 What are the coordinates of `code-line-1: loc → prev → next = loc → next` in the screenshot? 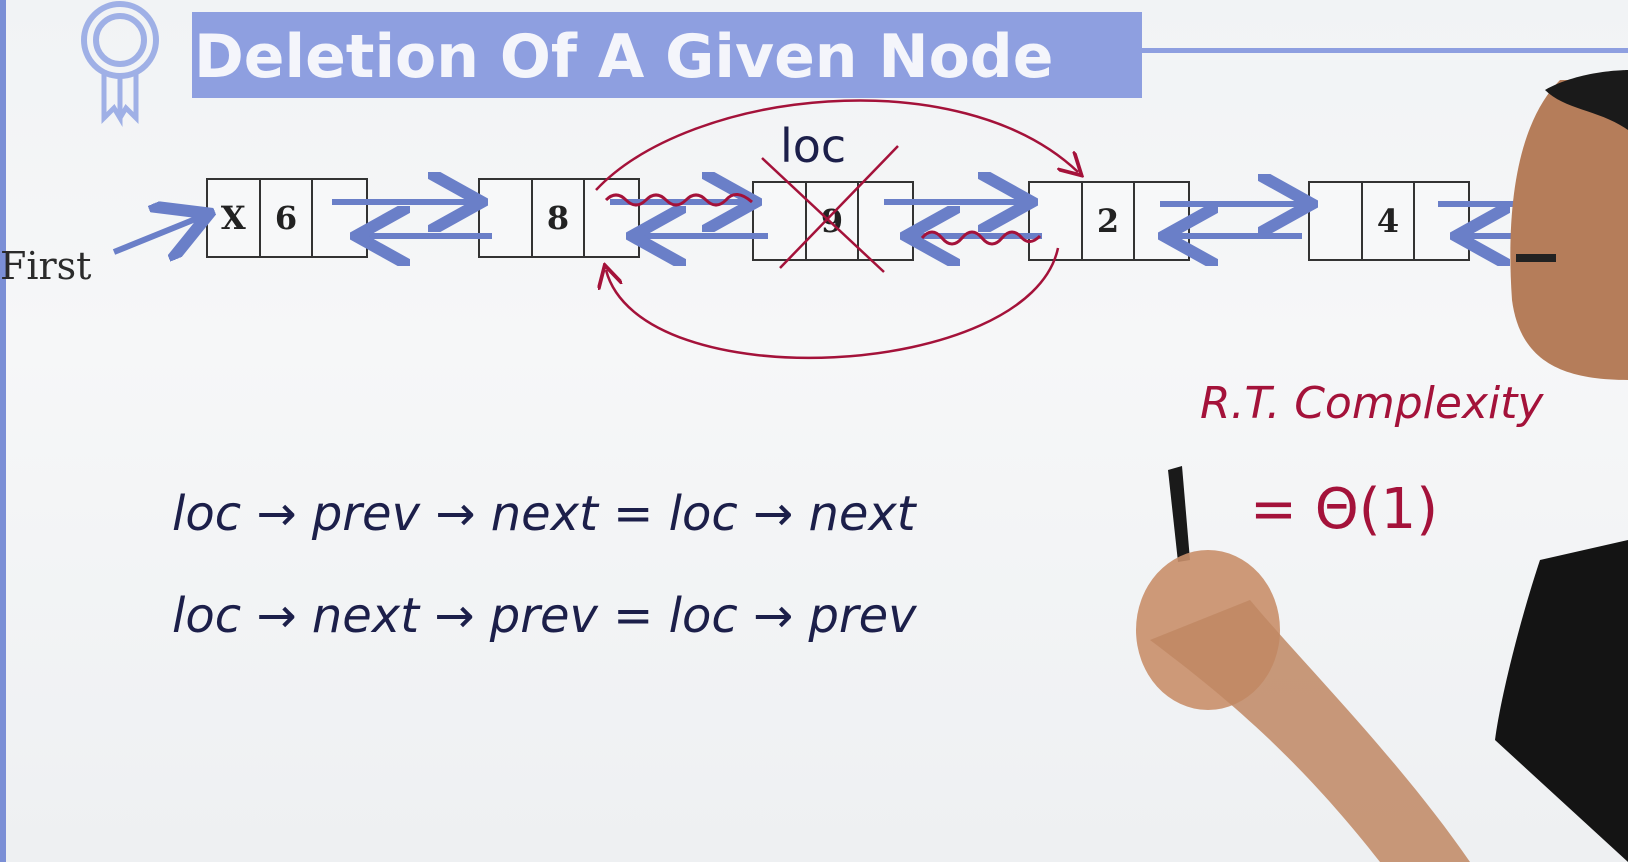 It's located at (545, 514).